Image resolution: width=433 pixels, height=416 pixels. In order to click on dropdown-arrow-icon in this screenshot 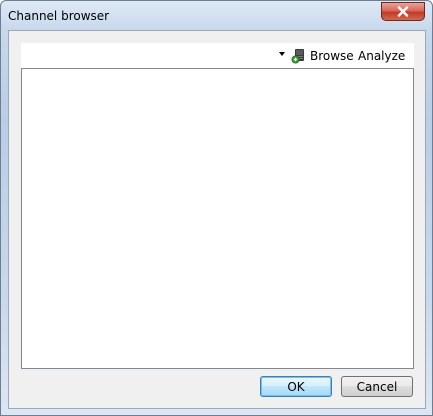, I will do `click(282, 54)`.